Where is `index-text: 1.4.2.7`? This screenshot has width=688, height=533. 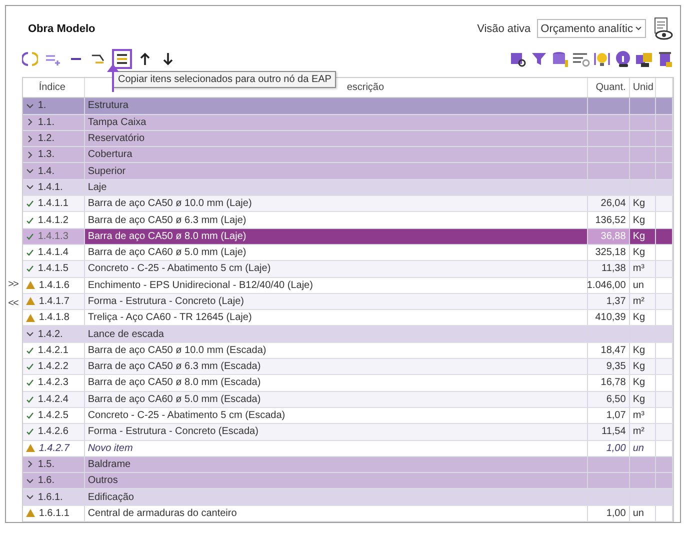 index-text: 1.4.2.7 is located at coordinates (54, 448).